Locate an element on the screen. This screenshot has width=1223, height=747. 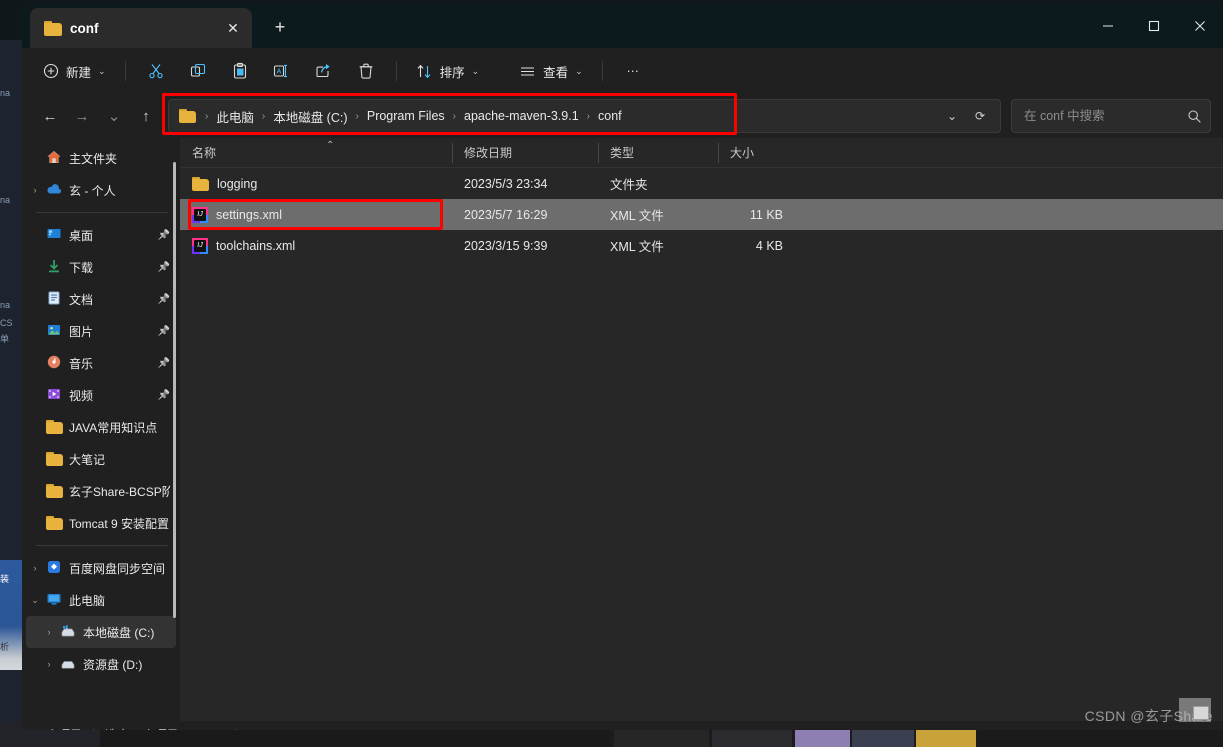
column-header-1: 修改日期 is located at coordinates (525, 153).